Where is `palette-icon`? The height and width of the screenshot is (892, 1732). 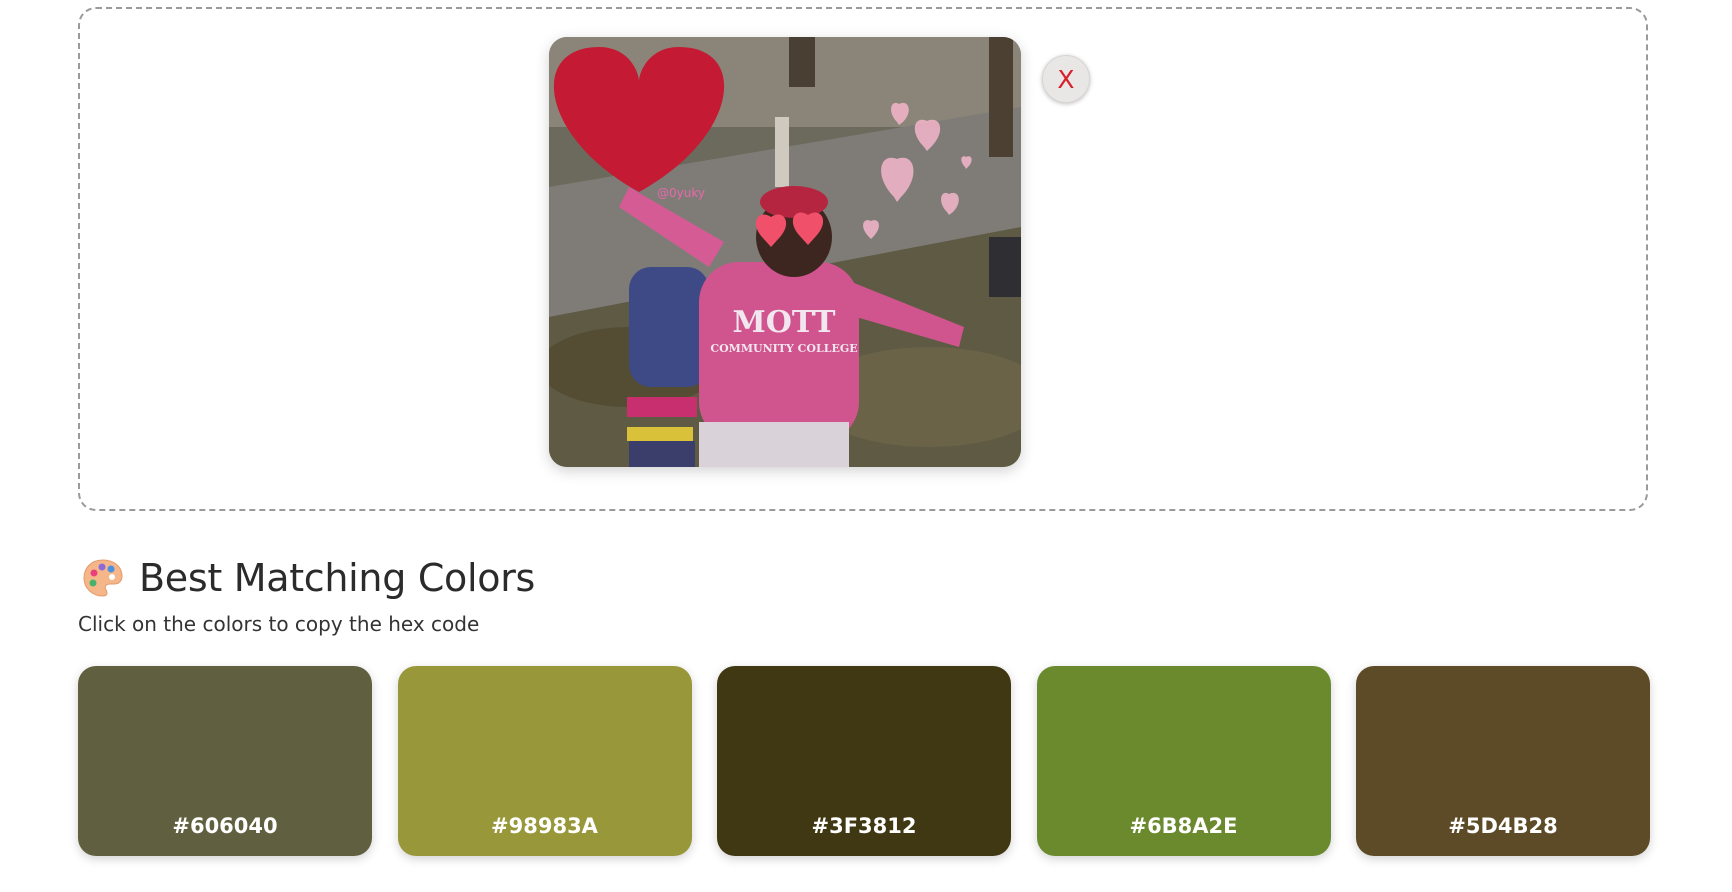
palette-icon is located at coordinates (103, 578).